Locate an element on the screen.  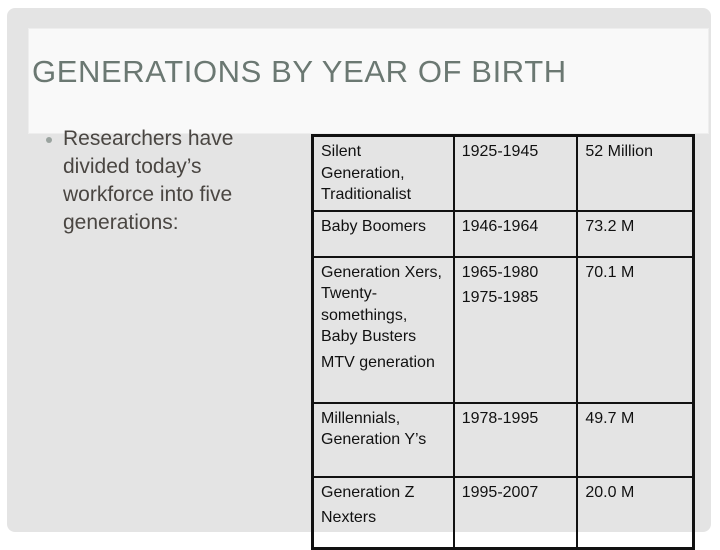
birth-years-cell: 1978-1995 is located at coordinates (515, 439).